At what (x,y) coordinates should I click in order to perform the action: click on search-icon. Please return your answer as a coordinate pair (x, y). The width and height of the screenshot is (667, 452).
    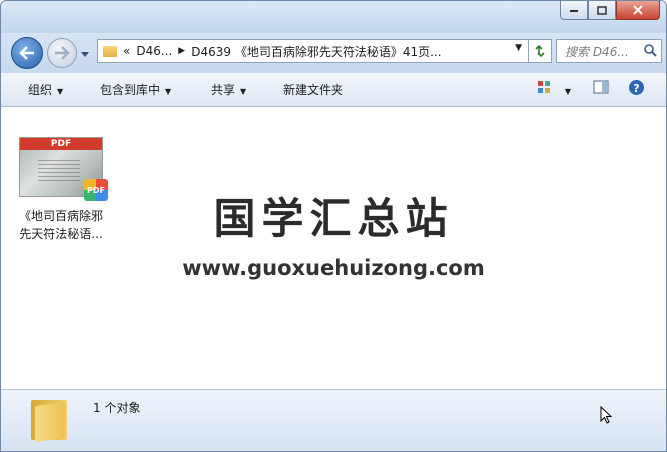
    Looking at the image, I should click on (650, 50).